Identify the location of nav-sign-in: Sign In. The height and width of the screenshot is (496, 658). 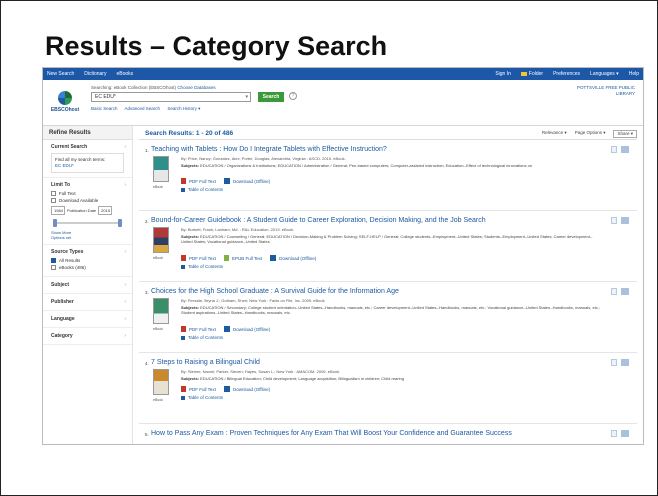
(503, 74).